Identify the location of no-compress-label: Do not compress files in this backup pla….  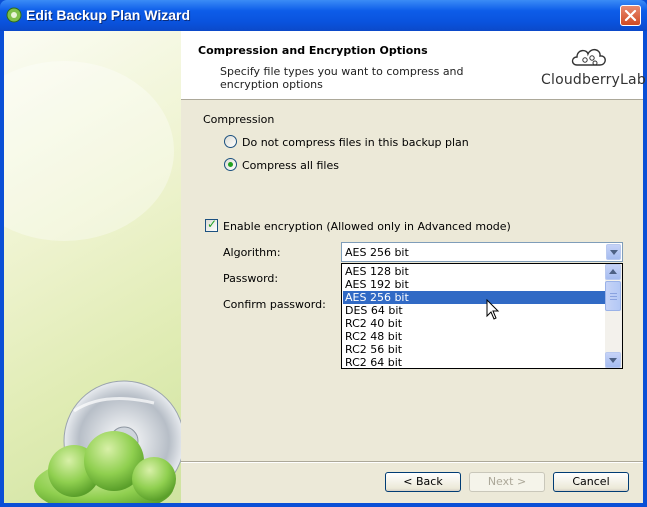
(355, 142).